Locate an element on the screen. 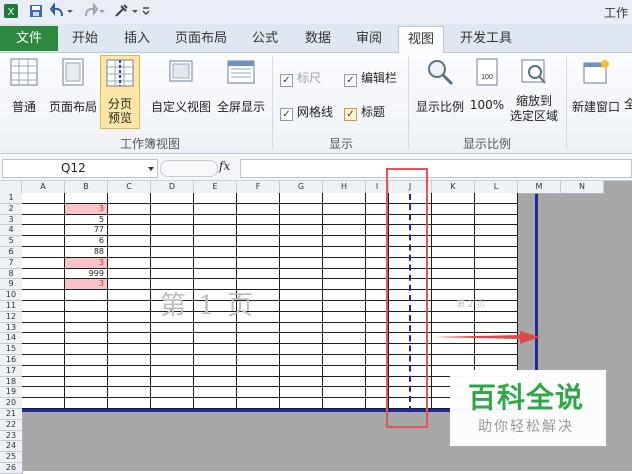  row-header-1: 1 is located at coordinates (11, 198).